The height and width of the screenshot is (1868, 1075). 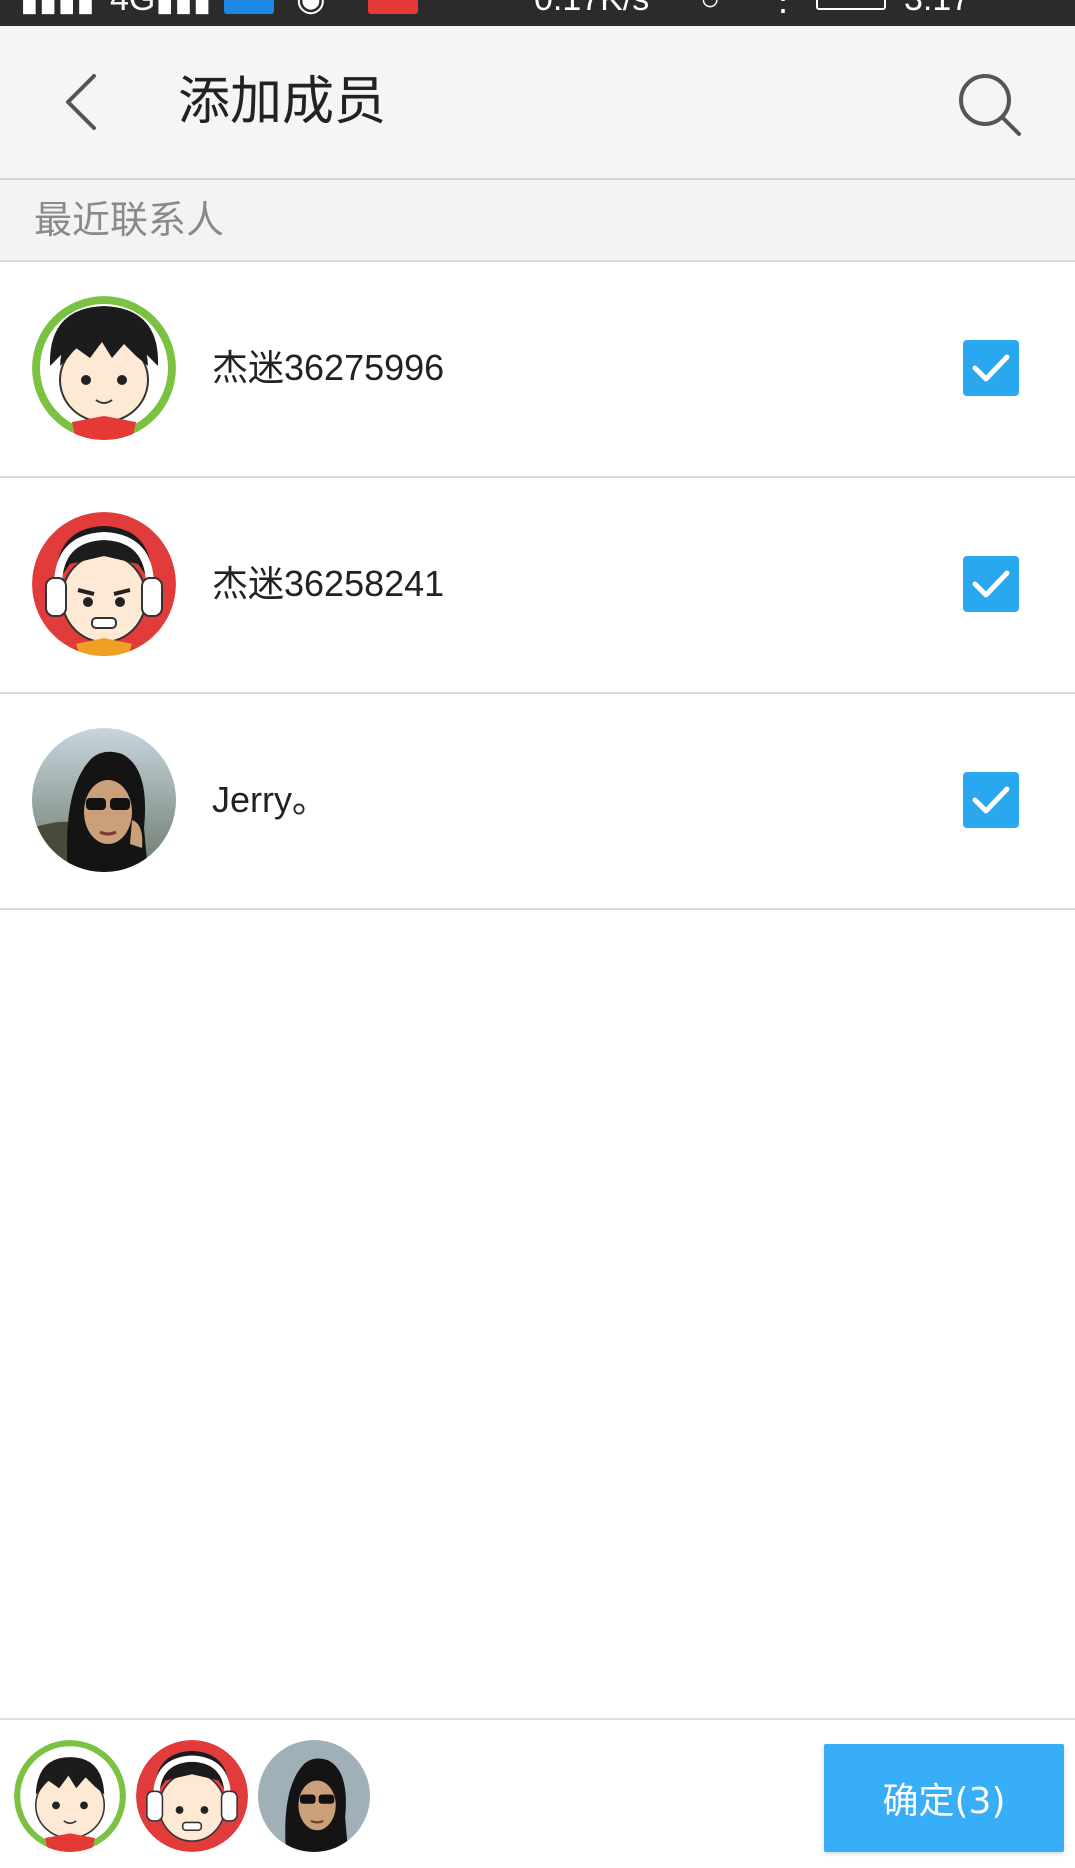 I want to click on app-header: 添加成员, so click(x=537, y=103).